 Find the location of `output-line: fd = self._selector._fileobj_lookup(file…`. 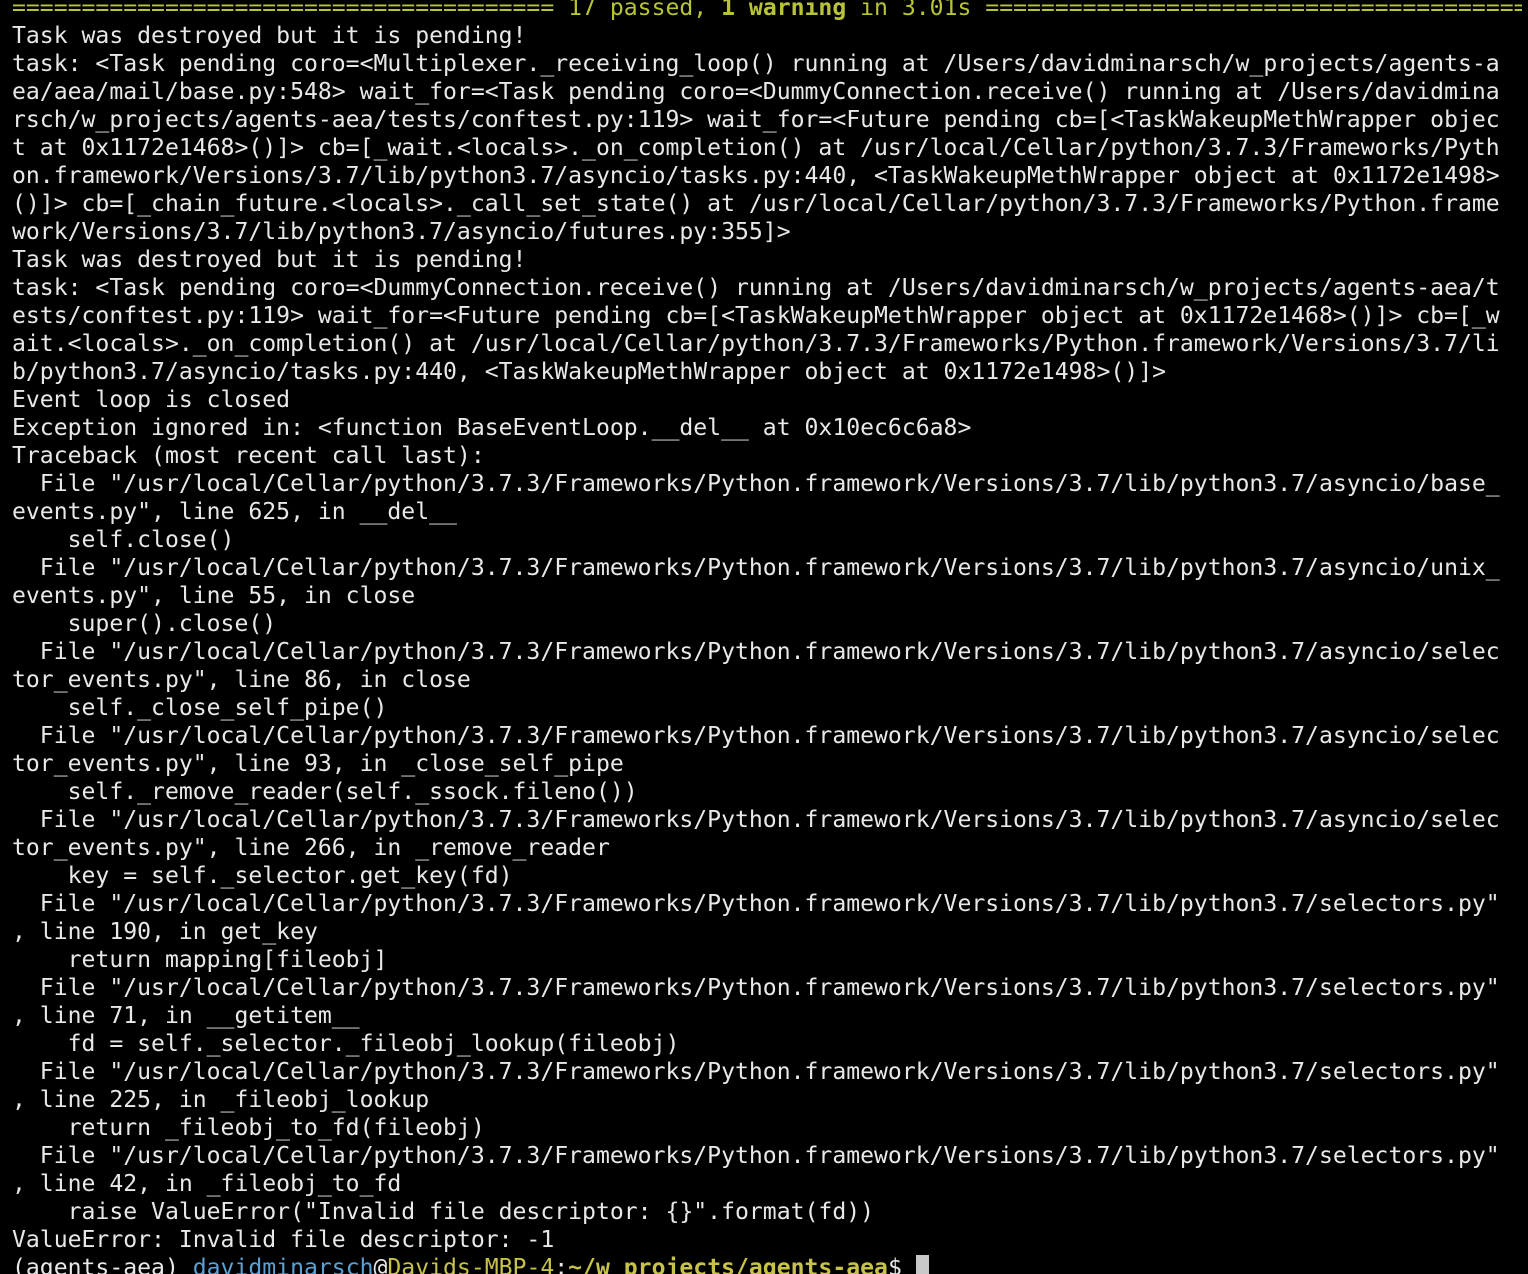

output-line: fd = self._selector._fileobj_lookup(file… is located at coordinates (346, 1044).